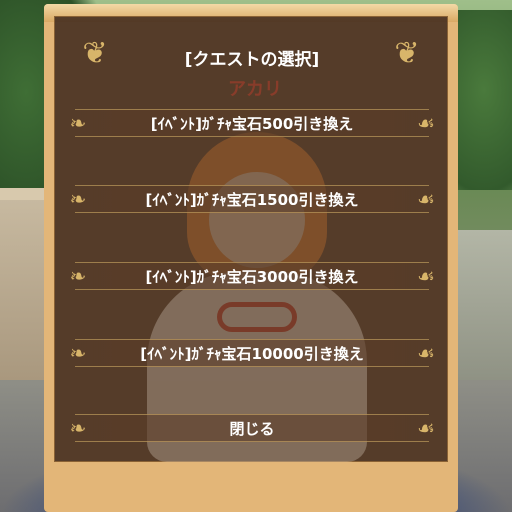 Image resolution: width=512 pixels, height=512 pixels. I want to click on stone-wall-right, so click(482, 305).